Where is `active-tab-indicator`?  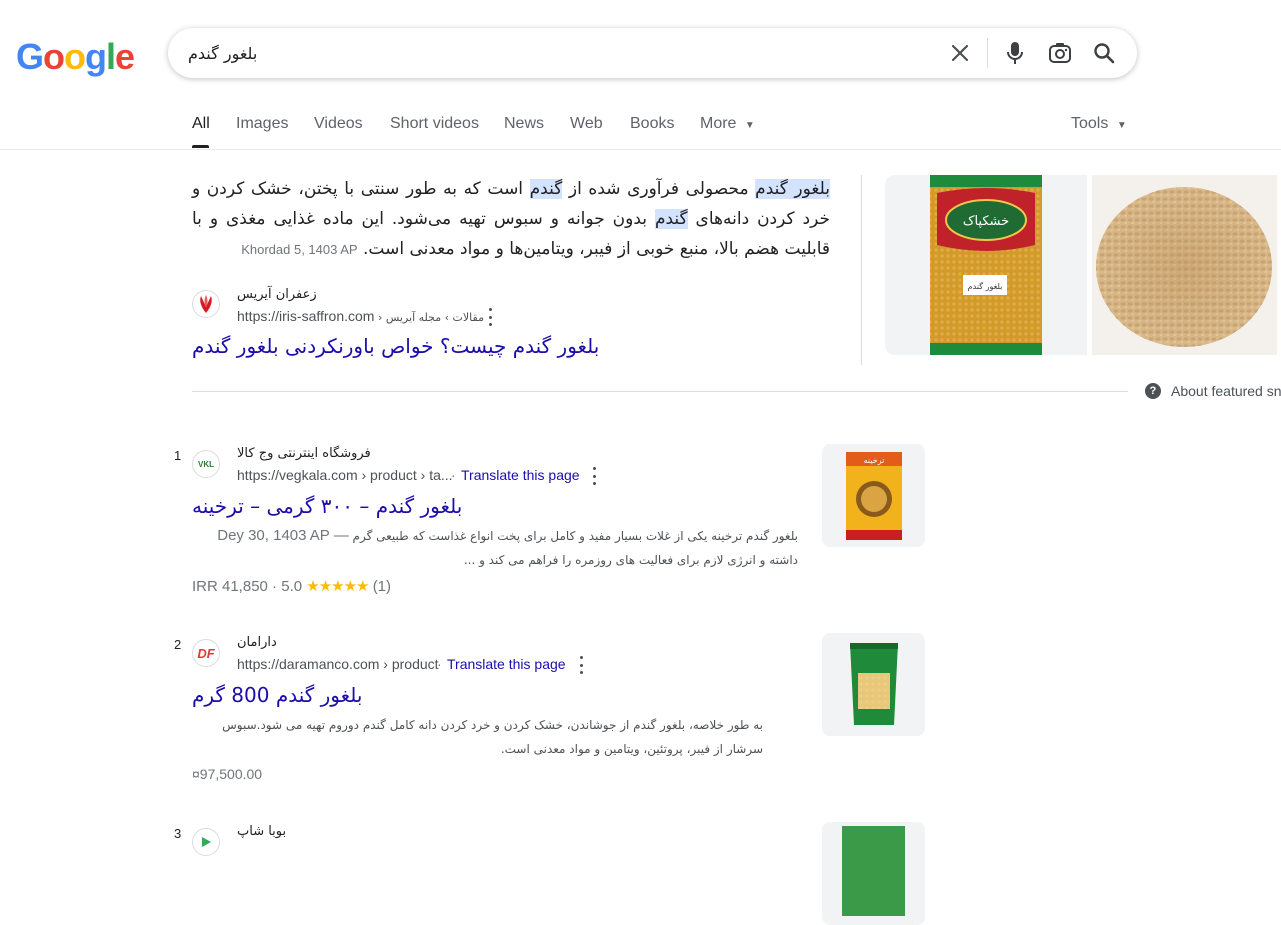 active-tab-indicator is located at coordinates (200, 146).